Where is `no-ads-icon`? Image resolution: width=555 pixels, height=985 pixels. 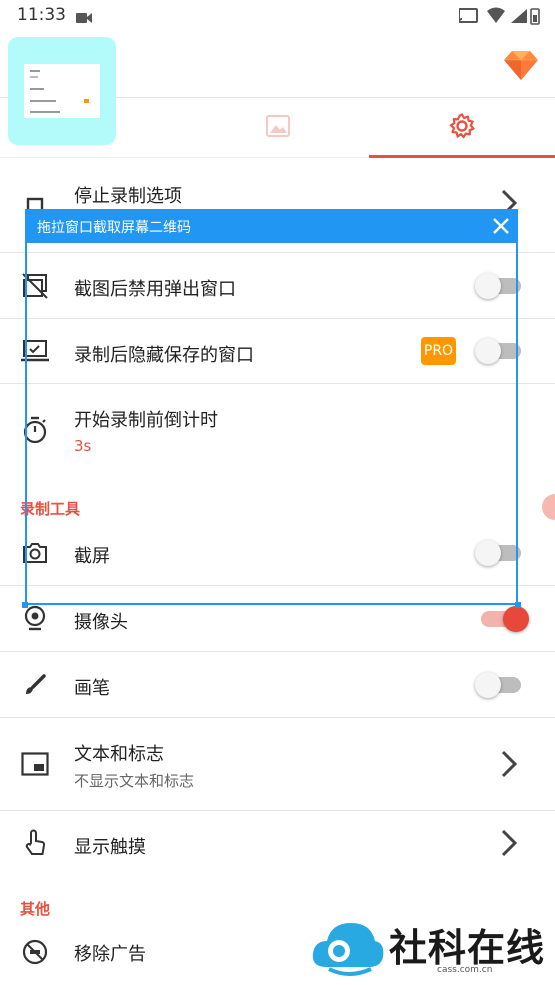 no-ads-icon is located at coordinates (35, 952).